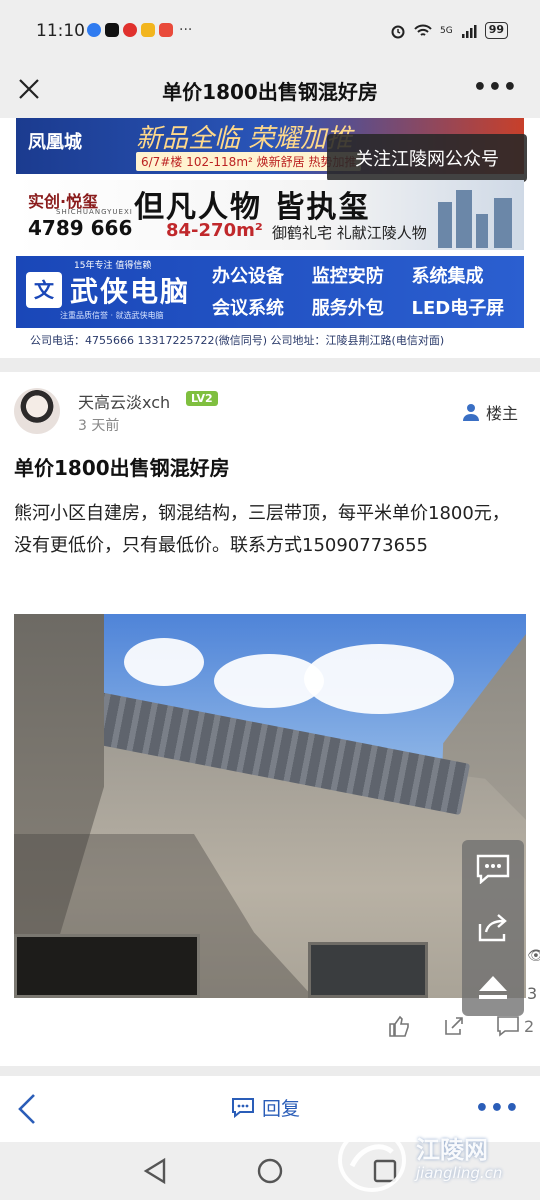 This screenshot has width=540, height=1200. I want to click on more-notifications-icon: ···, so click(186, 30).